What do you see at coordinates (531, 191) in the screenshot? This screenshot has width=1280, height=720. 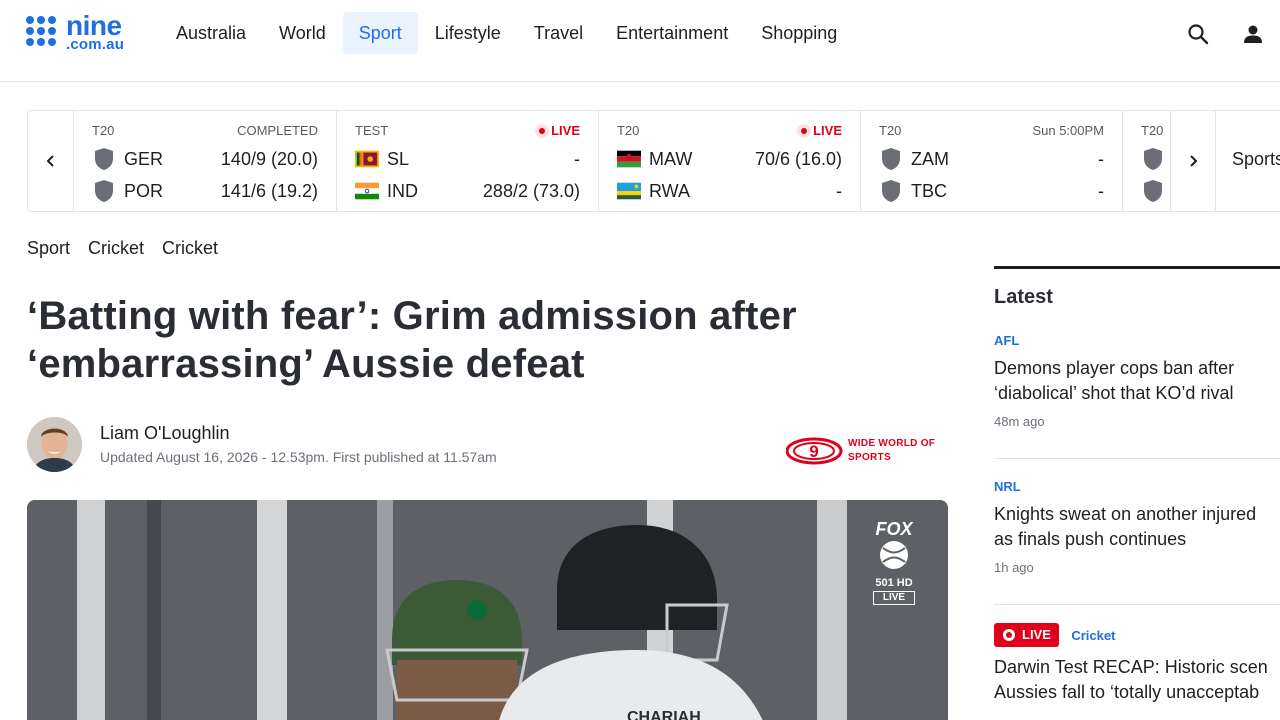 I see `team-score: 288/2 (73.0)` at bounding box center [531, 191].